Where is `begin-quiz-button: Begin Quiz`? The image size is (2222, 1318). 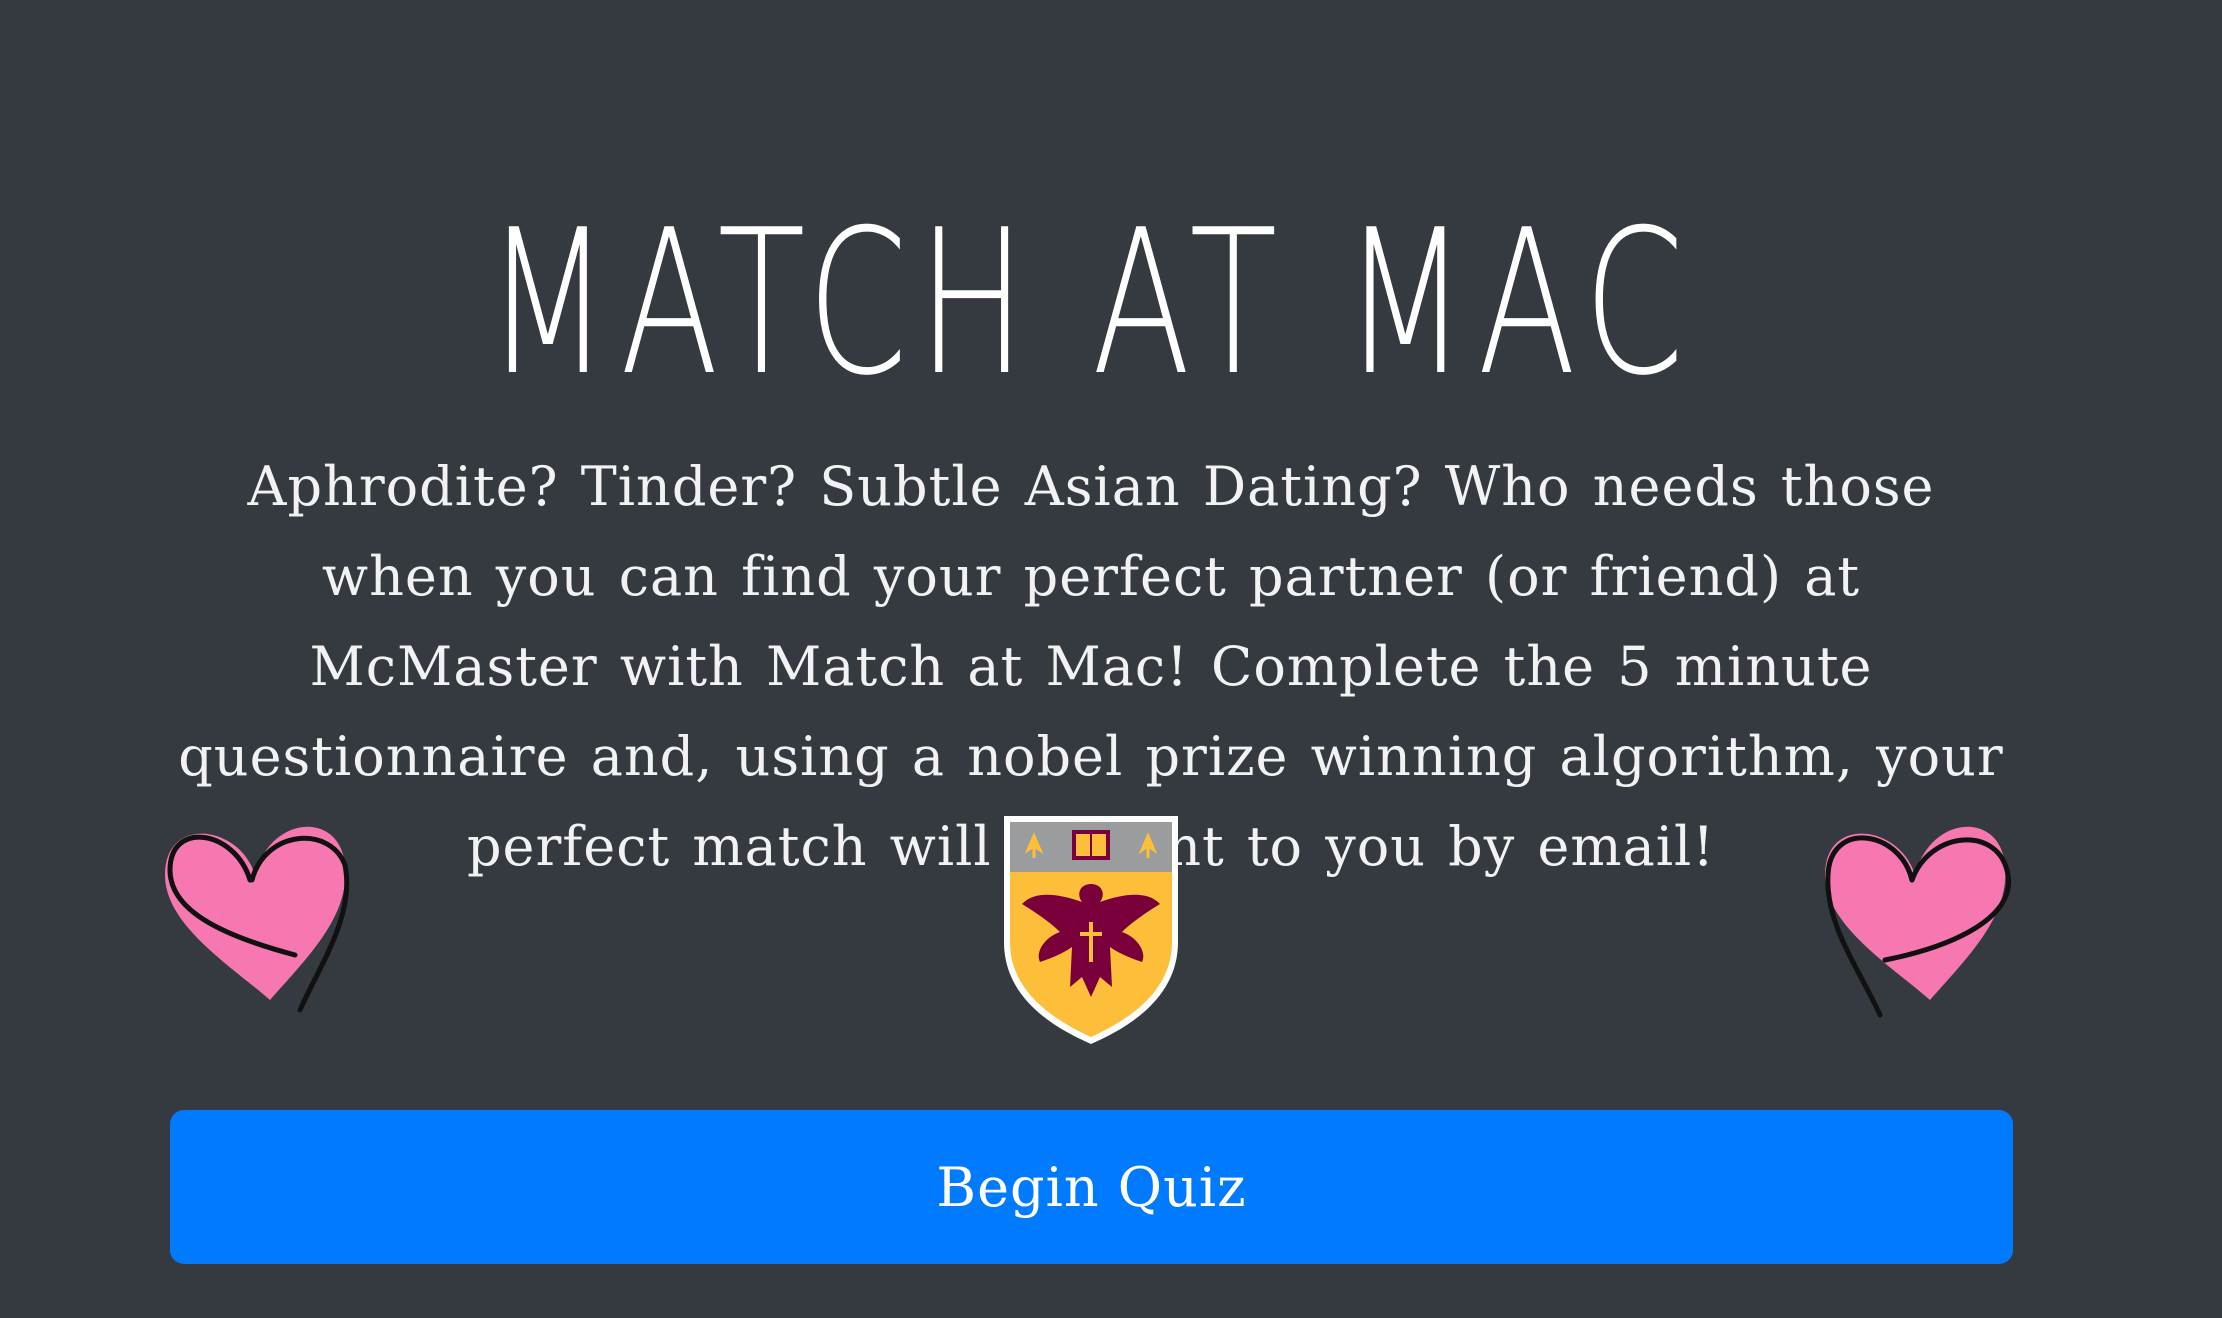 begin-quiz-button: Begin Quiz is located at coordinates (1091, 1187).